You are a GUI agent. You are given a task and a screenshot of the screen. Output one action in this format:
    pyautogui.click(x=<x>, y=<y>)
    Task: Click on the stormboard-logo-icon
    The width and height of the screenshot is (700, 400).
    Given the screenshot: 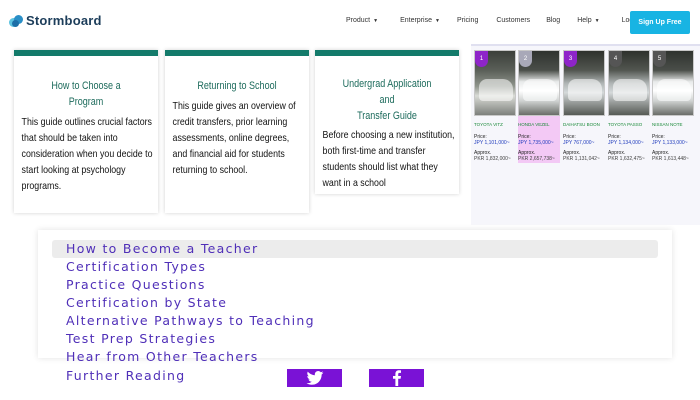 What is the action you would take?
    pyautogui.click(x=16, y=21)
    